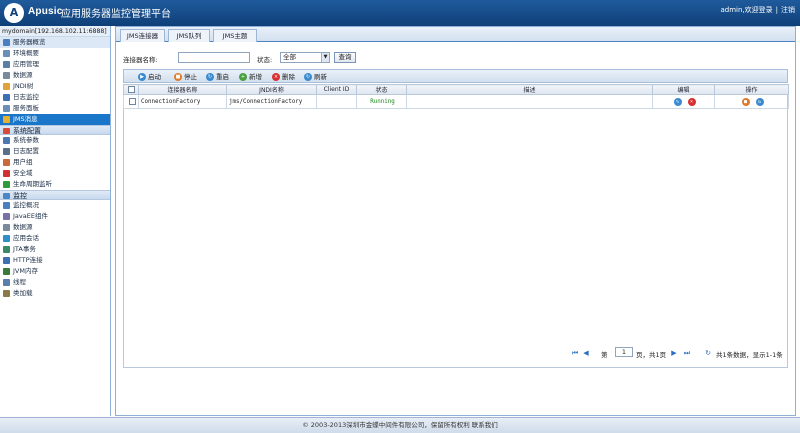  I want to click on status-select: 全部 ▼, so click(305, 57).